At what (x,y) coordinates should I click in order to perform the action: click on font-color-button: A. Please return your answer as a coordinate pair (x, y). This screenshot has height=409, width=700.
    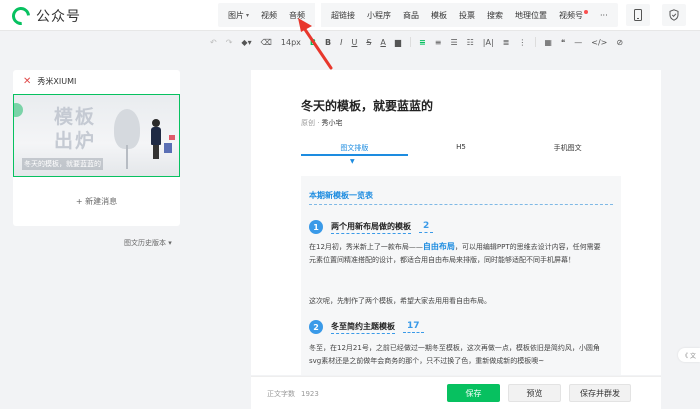
    Looking at the image, I should click on (382, 42).